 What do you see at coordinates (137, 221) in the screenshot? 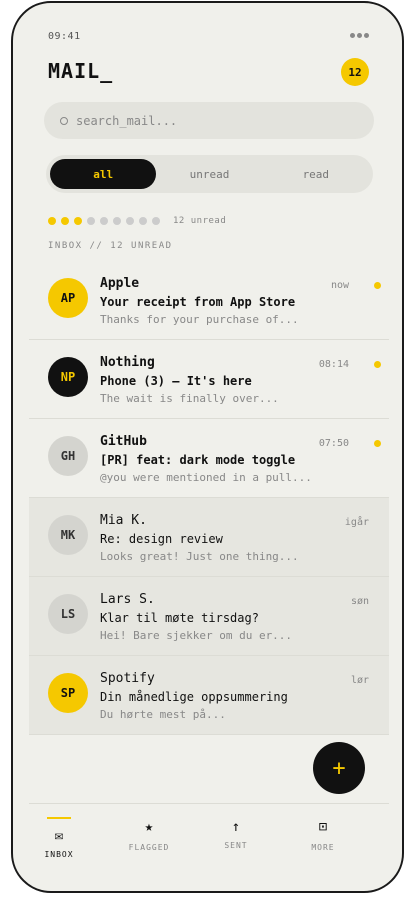
I see `unread-progress: 12 unread` at bounding box center [137, 221].